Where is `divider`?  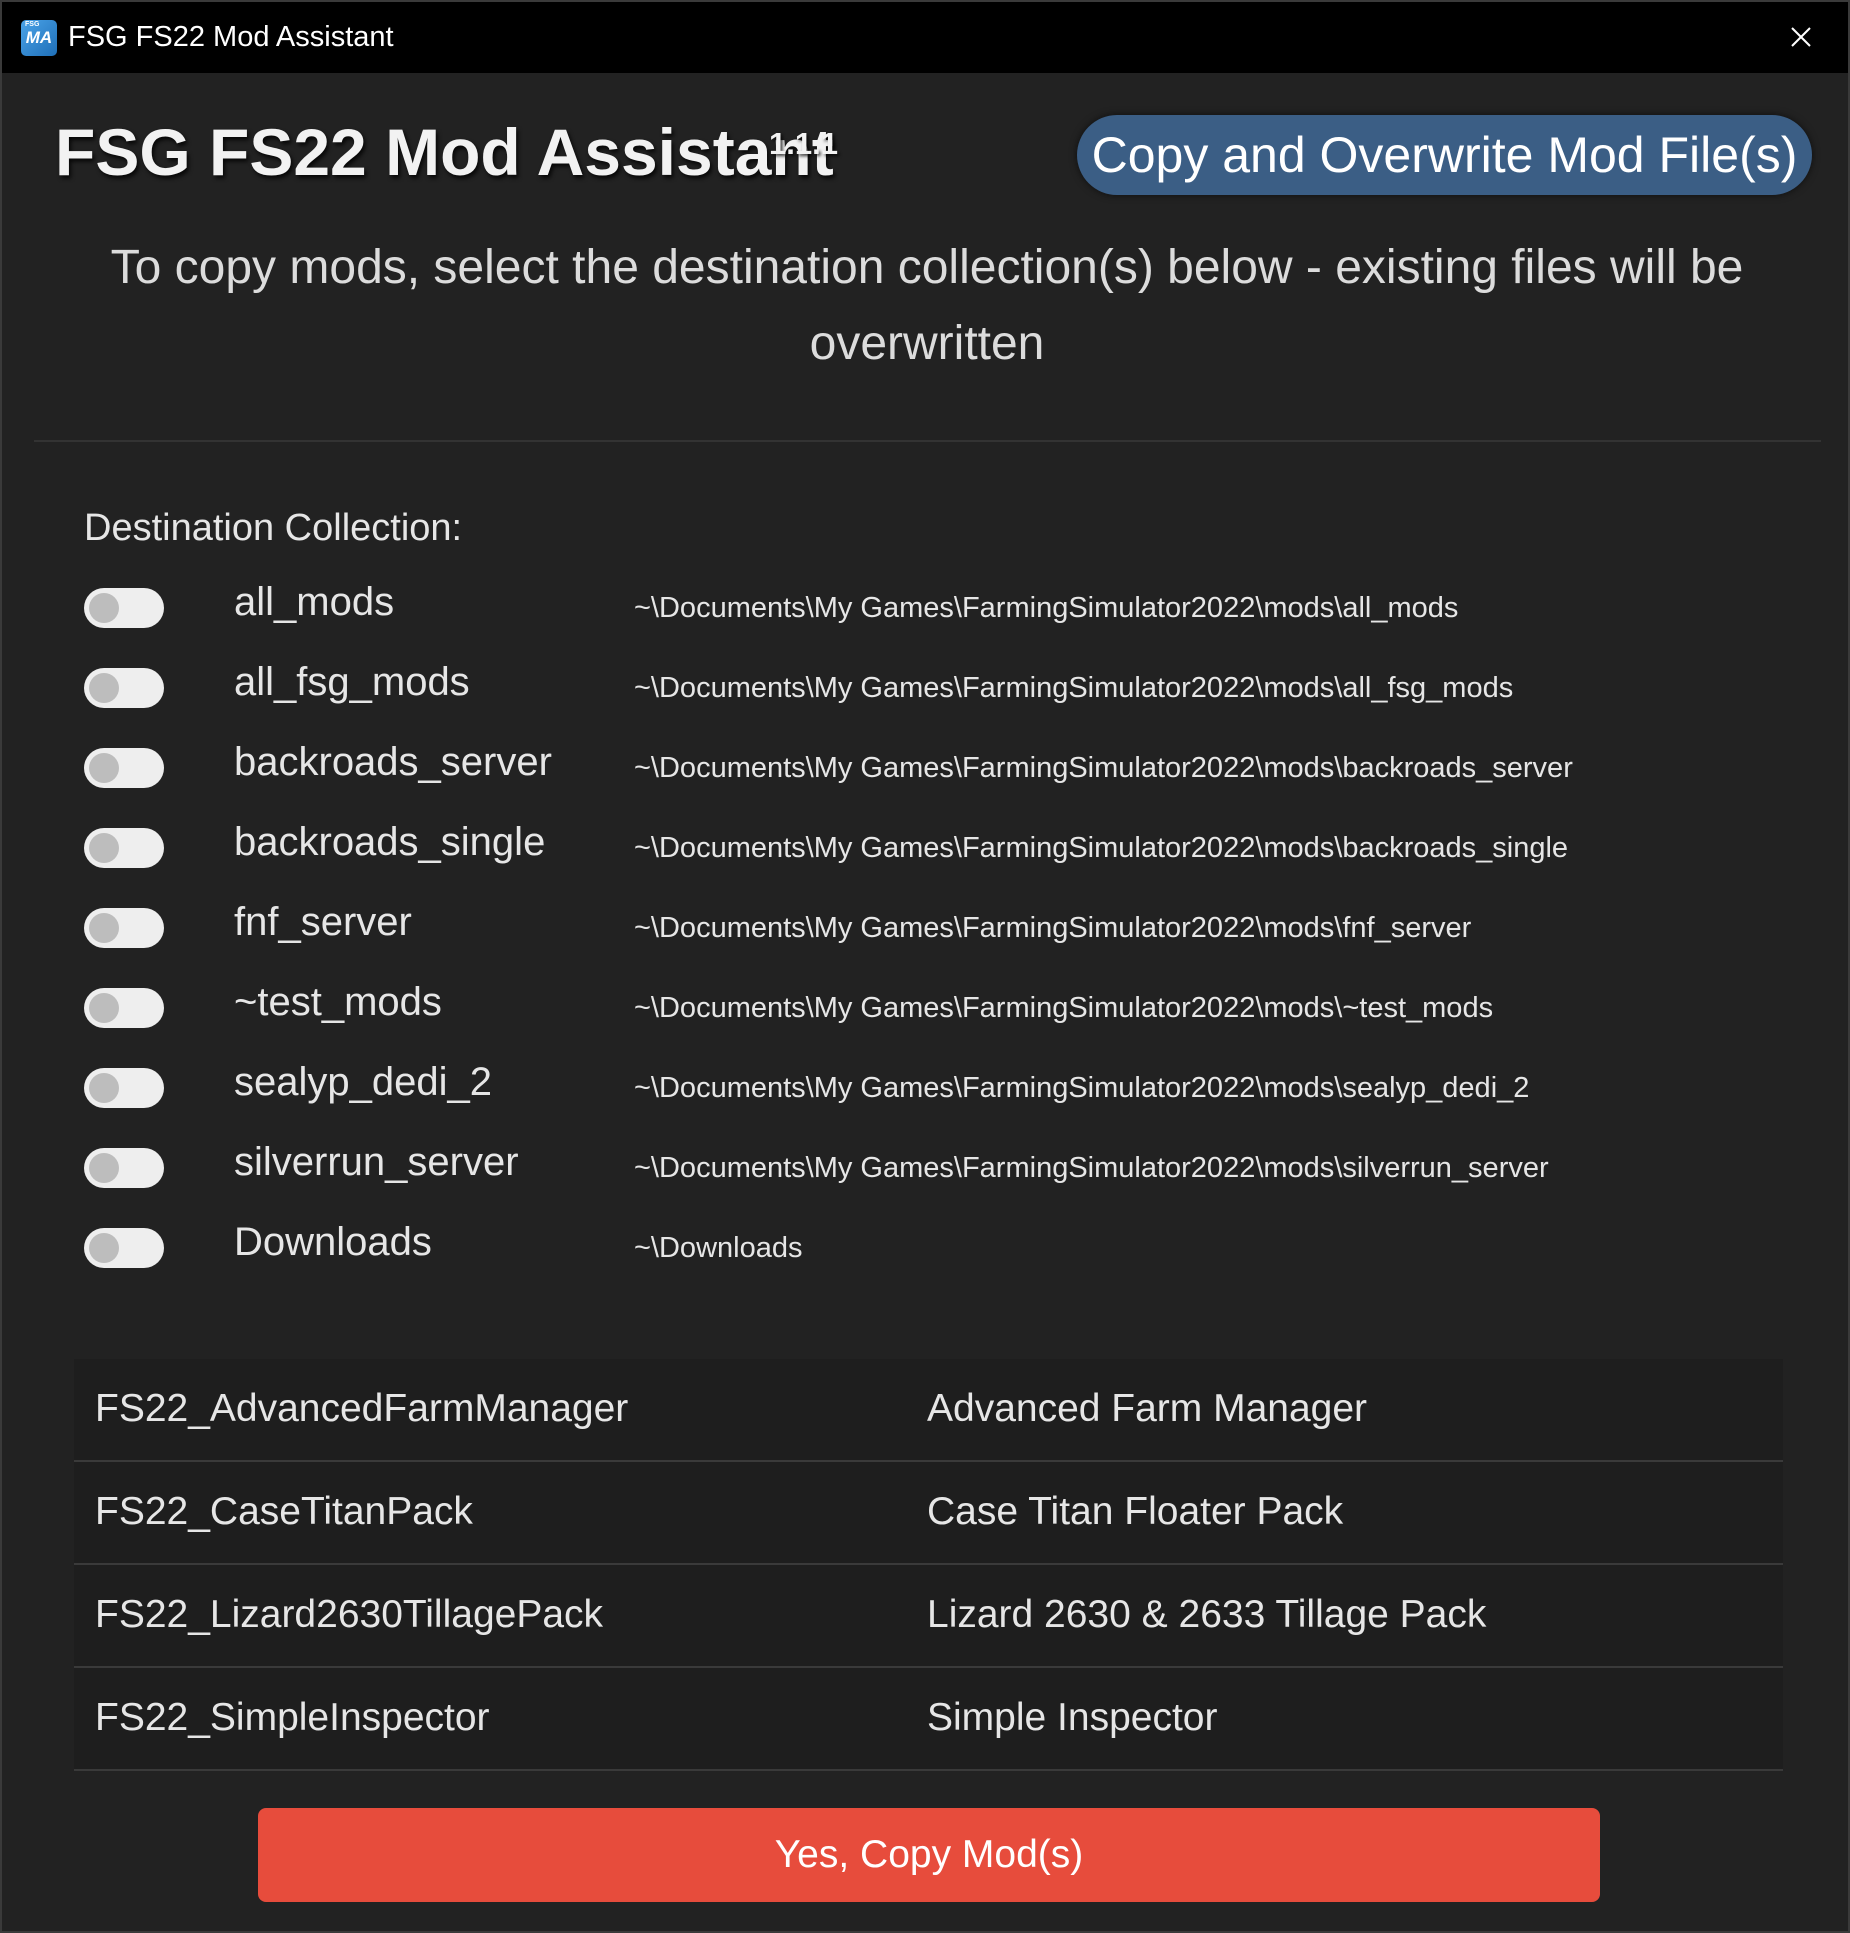
divider is located at coordinates (927, 441).